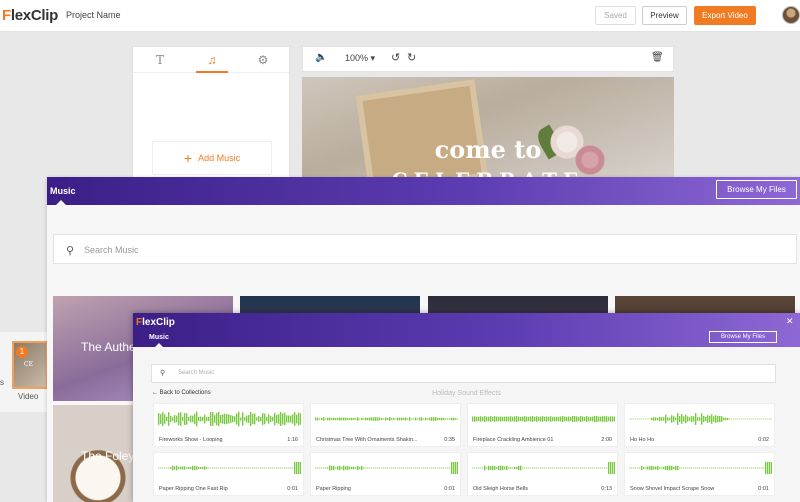 This screenshot has width=800, height=502. Describe the element at coordinates (615, 15) in the screenshot. I see `saved-button: Saved` at that location.